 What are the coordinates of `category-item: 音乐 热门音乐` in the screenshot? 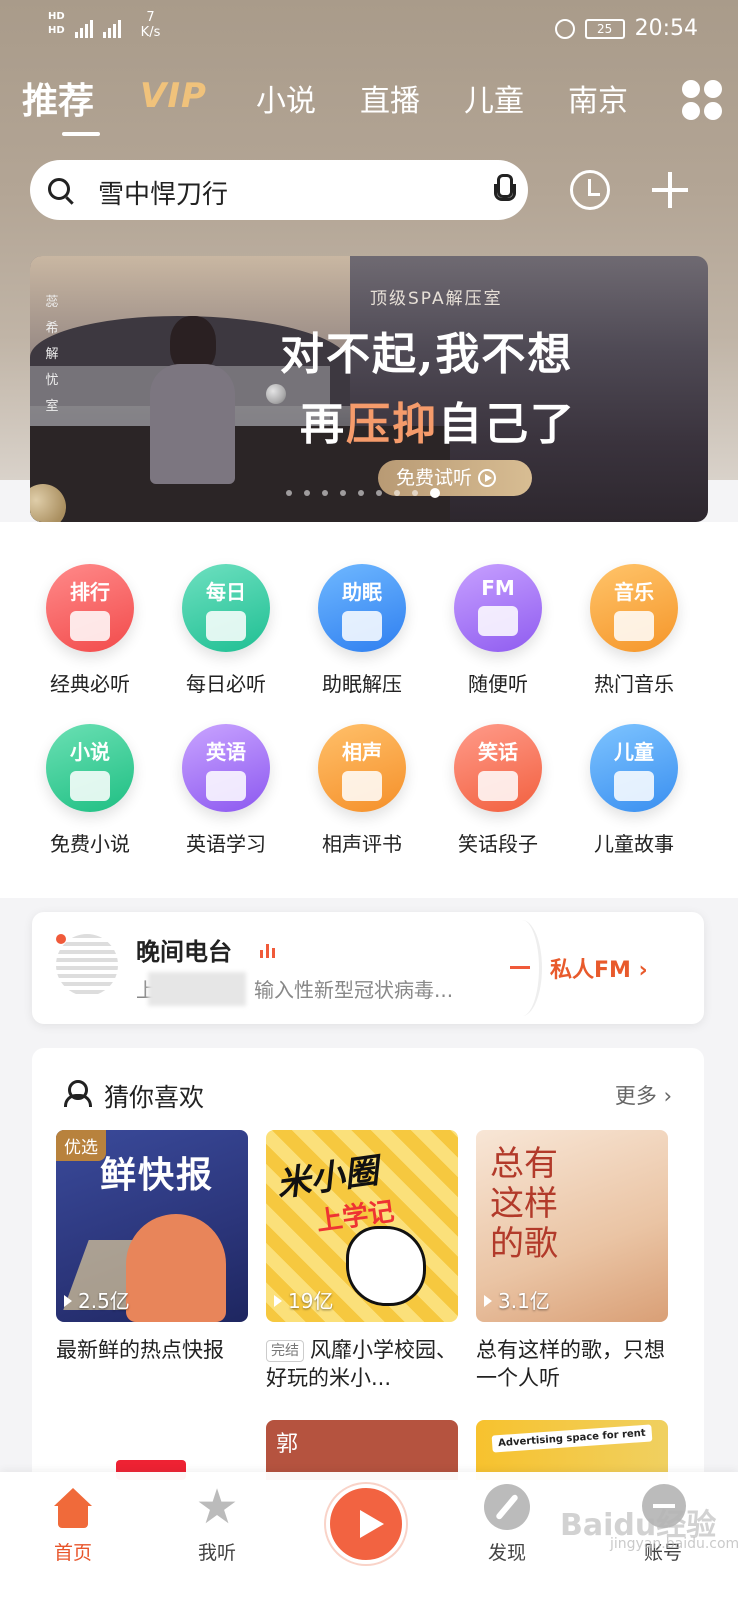 It's located at (634, 639).